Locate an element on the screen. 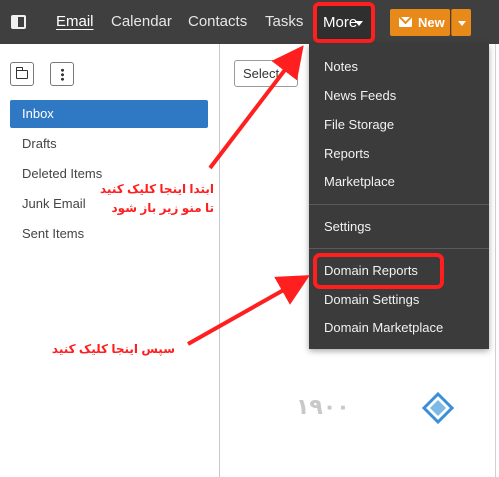 The image size is (499, 477). new-folder-button is located at coordinates (22, 74).